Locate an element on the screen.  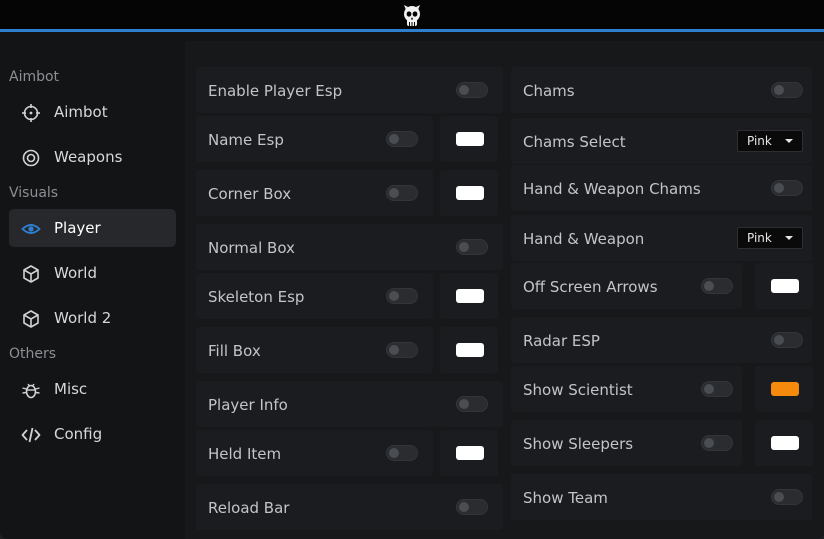
held-item-color-swatch is located at coordinates (470, 453).